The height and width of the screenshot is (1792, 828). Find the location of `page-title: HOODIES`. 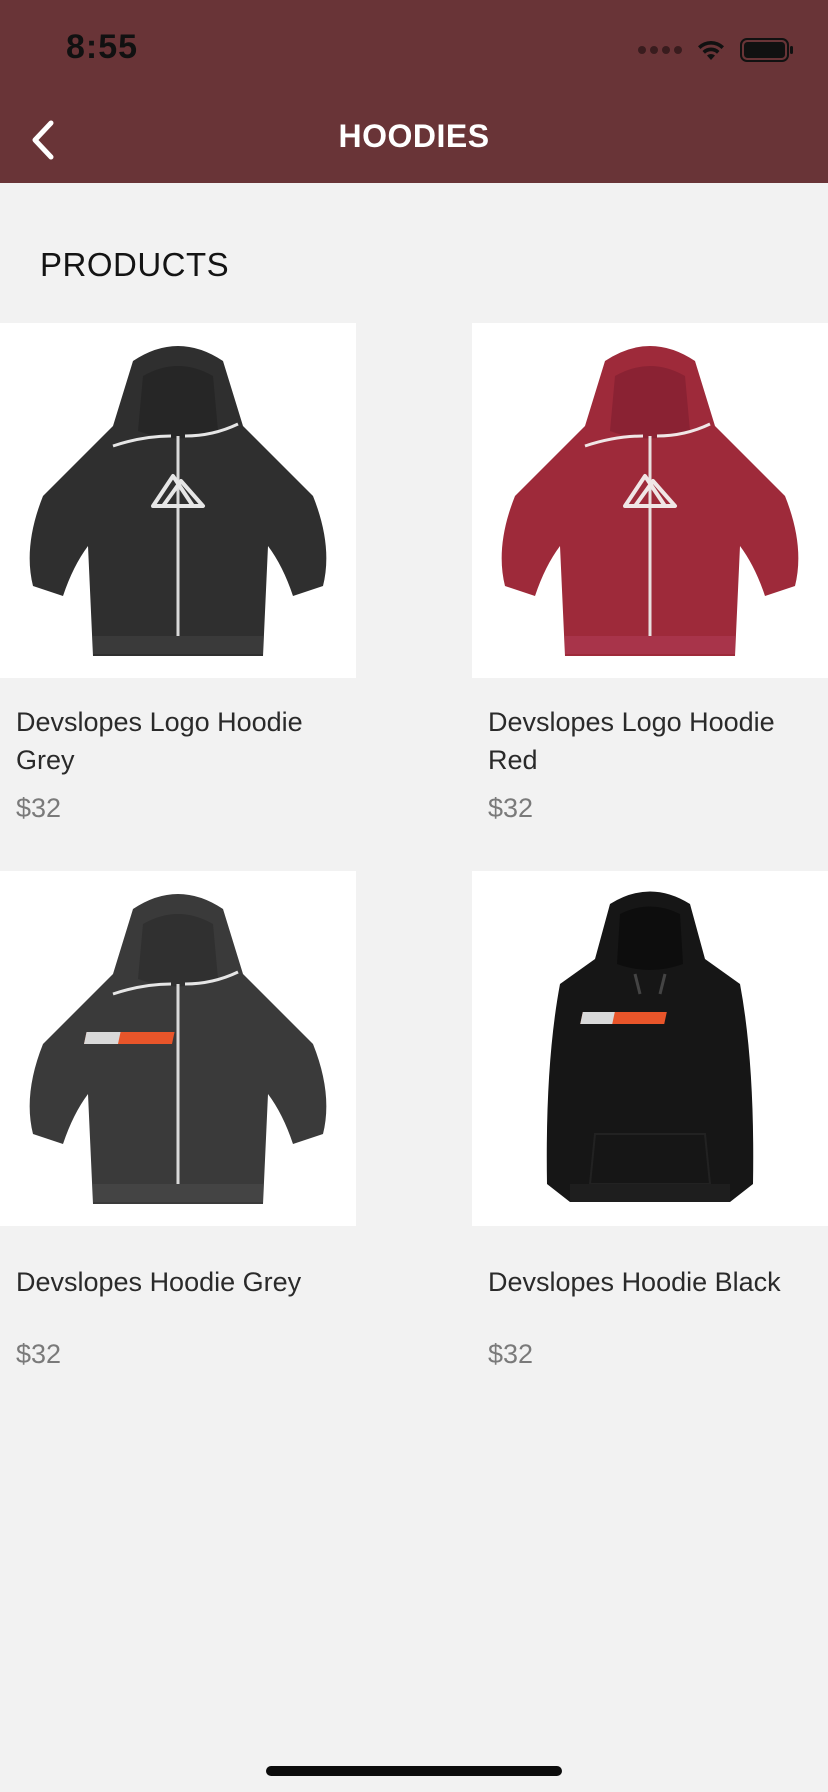

page-title: HOODIES is located at coordinates (414, 136).